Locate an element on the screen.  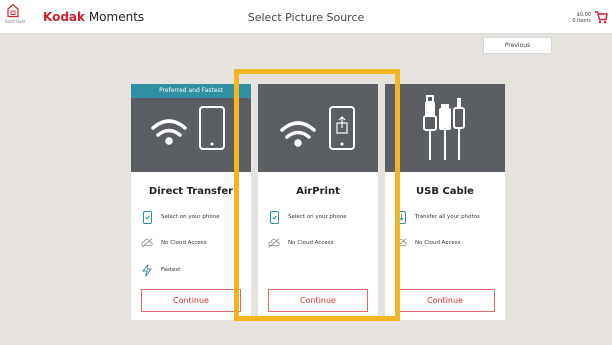
cart-item-count: 0 items is located at coordinates (581, 21).